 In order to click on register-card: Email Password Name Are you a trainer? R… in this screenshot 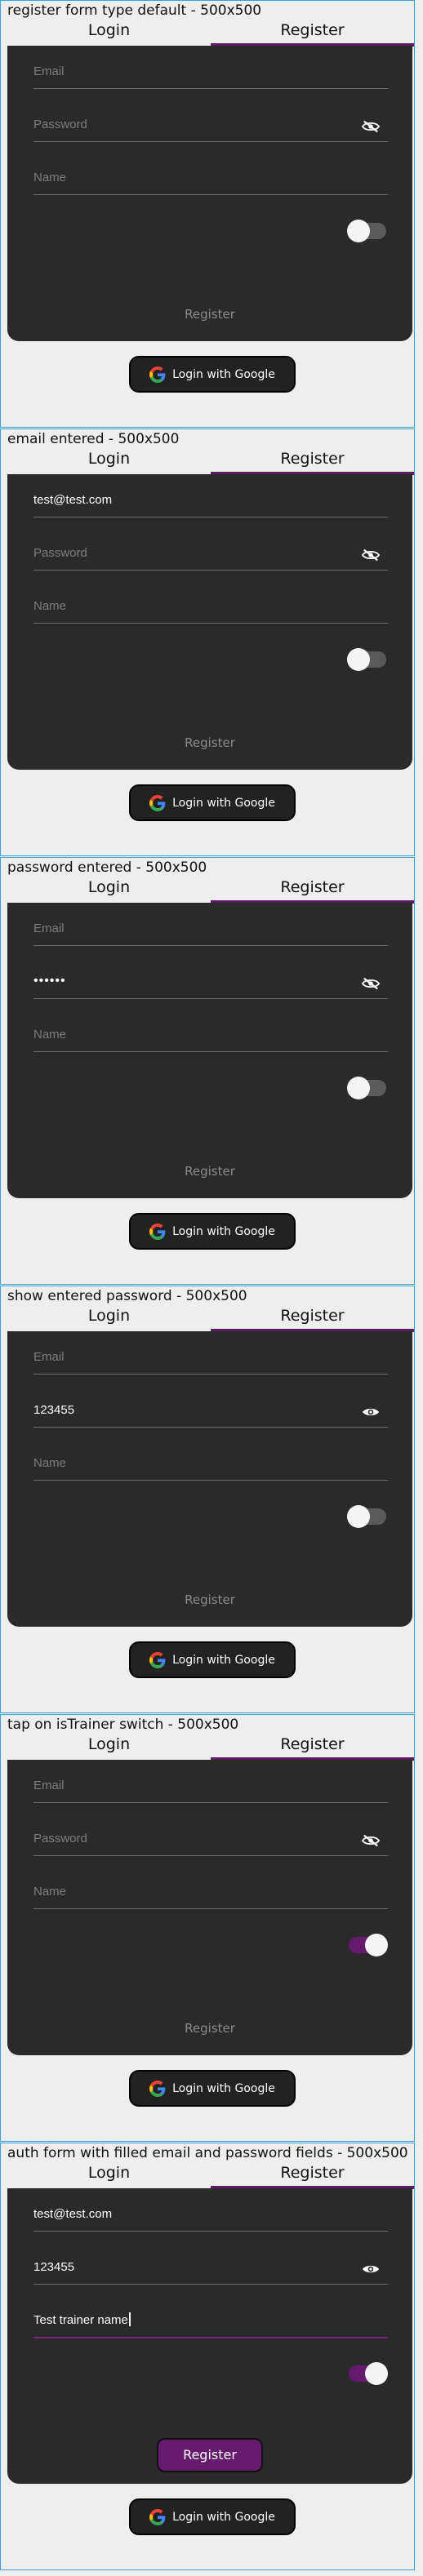, I will do `click(209, 193)`.